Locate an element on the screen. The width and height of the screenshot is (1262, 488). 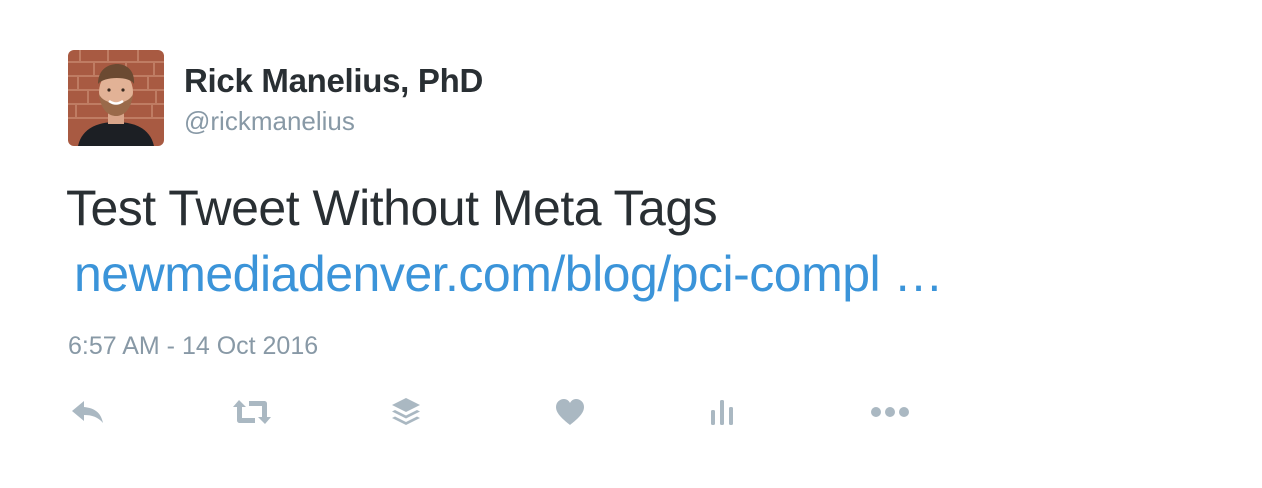
like-button is located at coordinates (570, 412).